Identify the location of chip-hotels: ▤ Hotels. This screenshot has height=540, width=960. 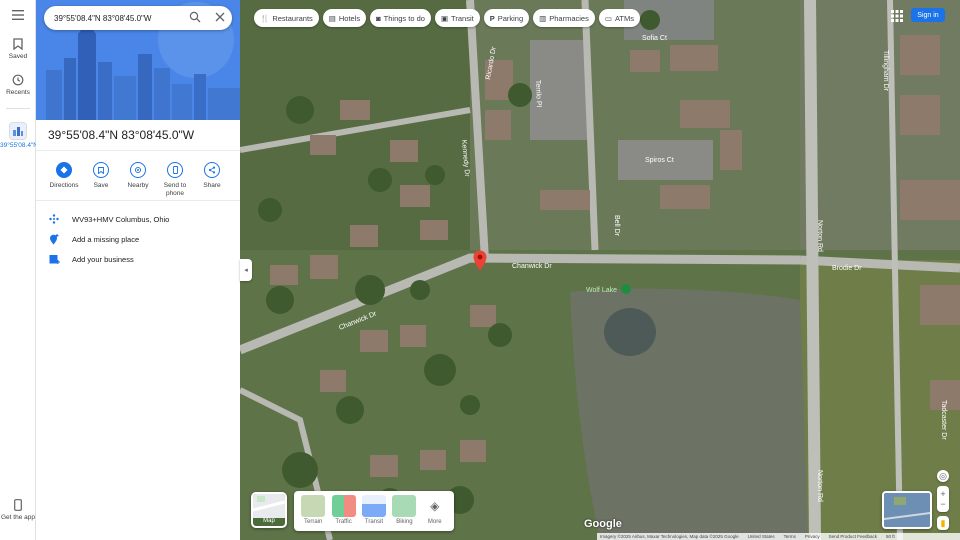
(344, 18).